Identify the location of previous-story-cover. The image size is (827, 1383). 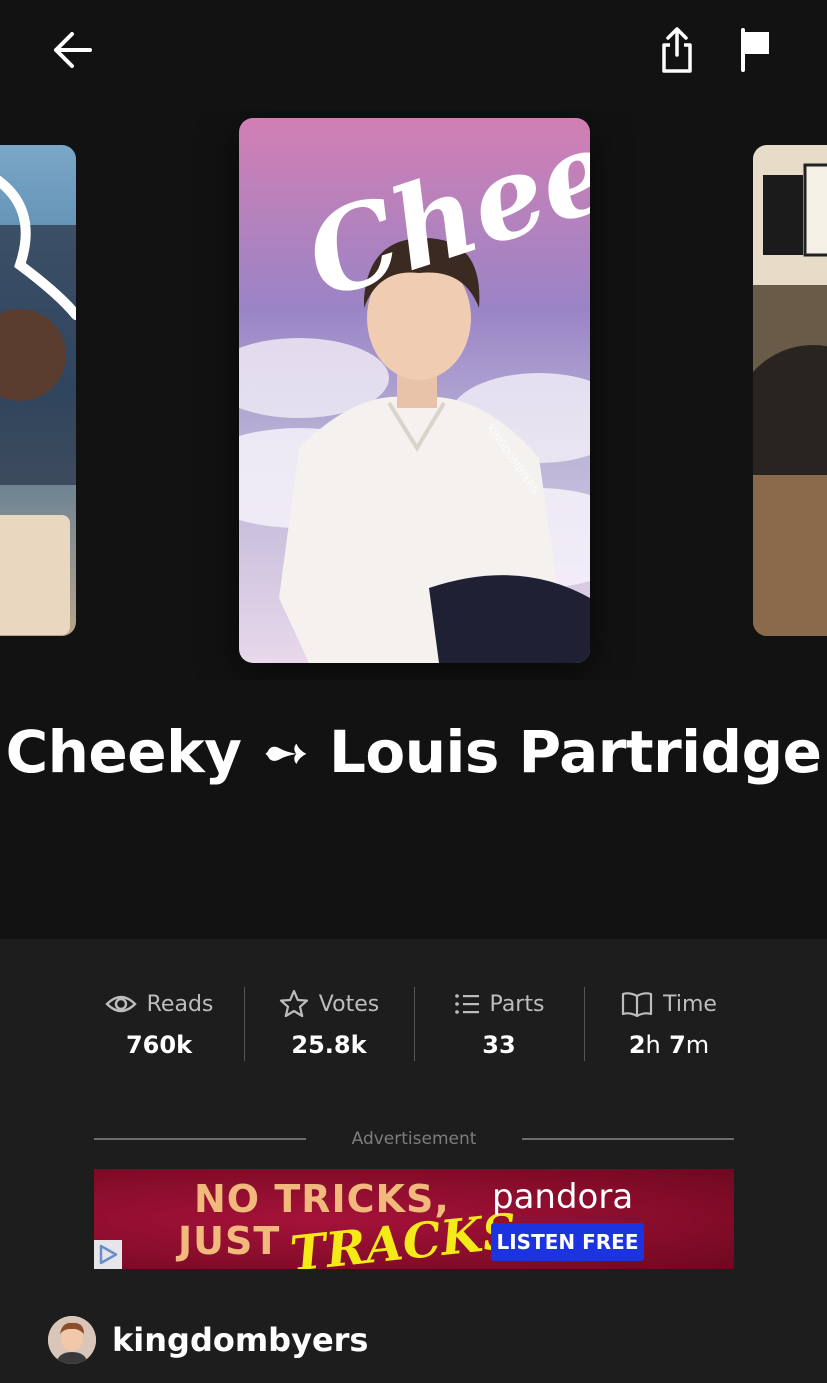
(38, 390).